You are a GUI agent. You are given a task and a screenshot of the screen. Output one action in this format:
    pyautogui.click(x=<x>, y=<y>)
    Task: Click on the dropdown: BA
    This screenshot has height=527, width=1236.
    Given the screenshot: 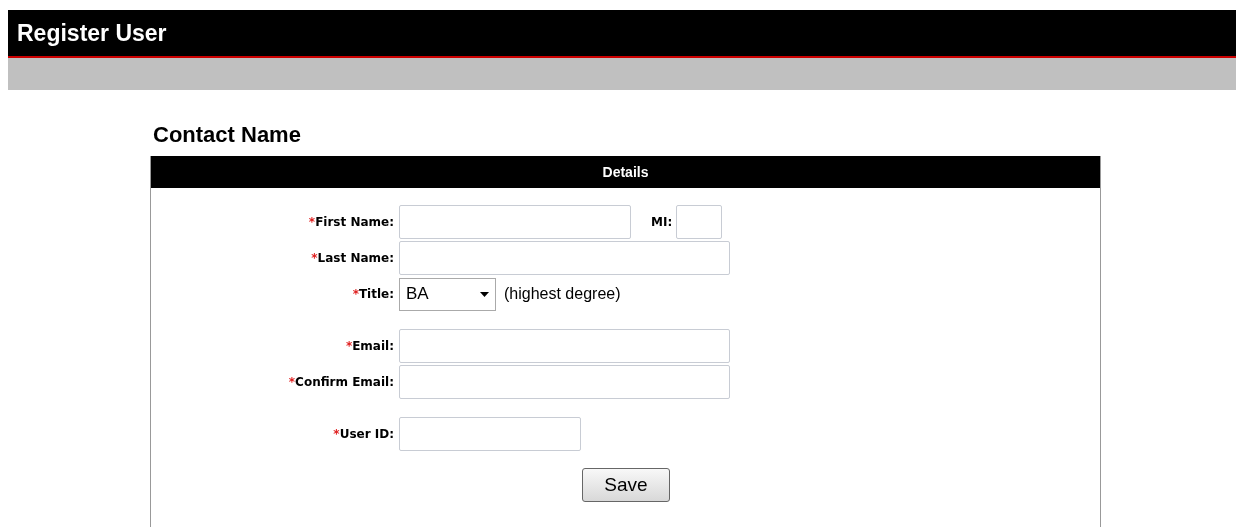 What is the action you would take?
    pyautogui.click(x=447, y=294)
    